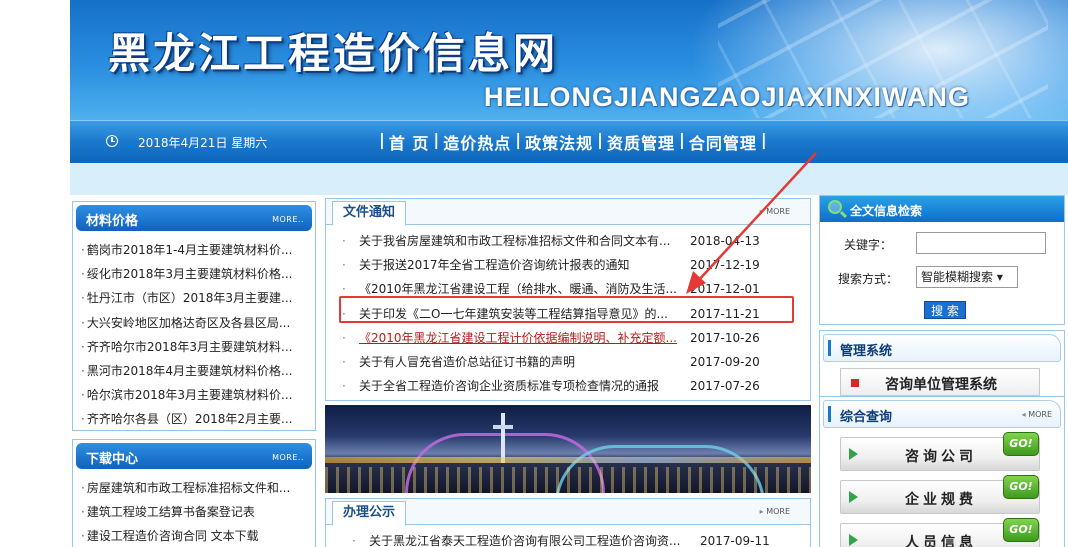 This screenshot has width=1068, height=547. What do you see at coordinates (775, 211) in the screenshot?
I see `notices-more-link: MORE` at bounding box center [775, 211].